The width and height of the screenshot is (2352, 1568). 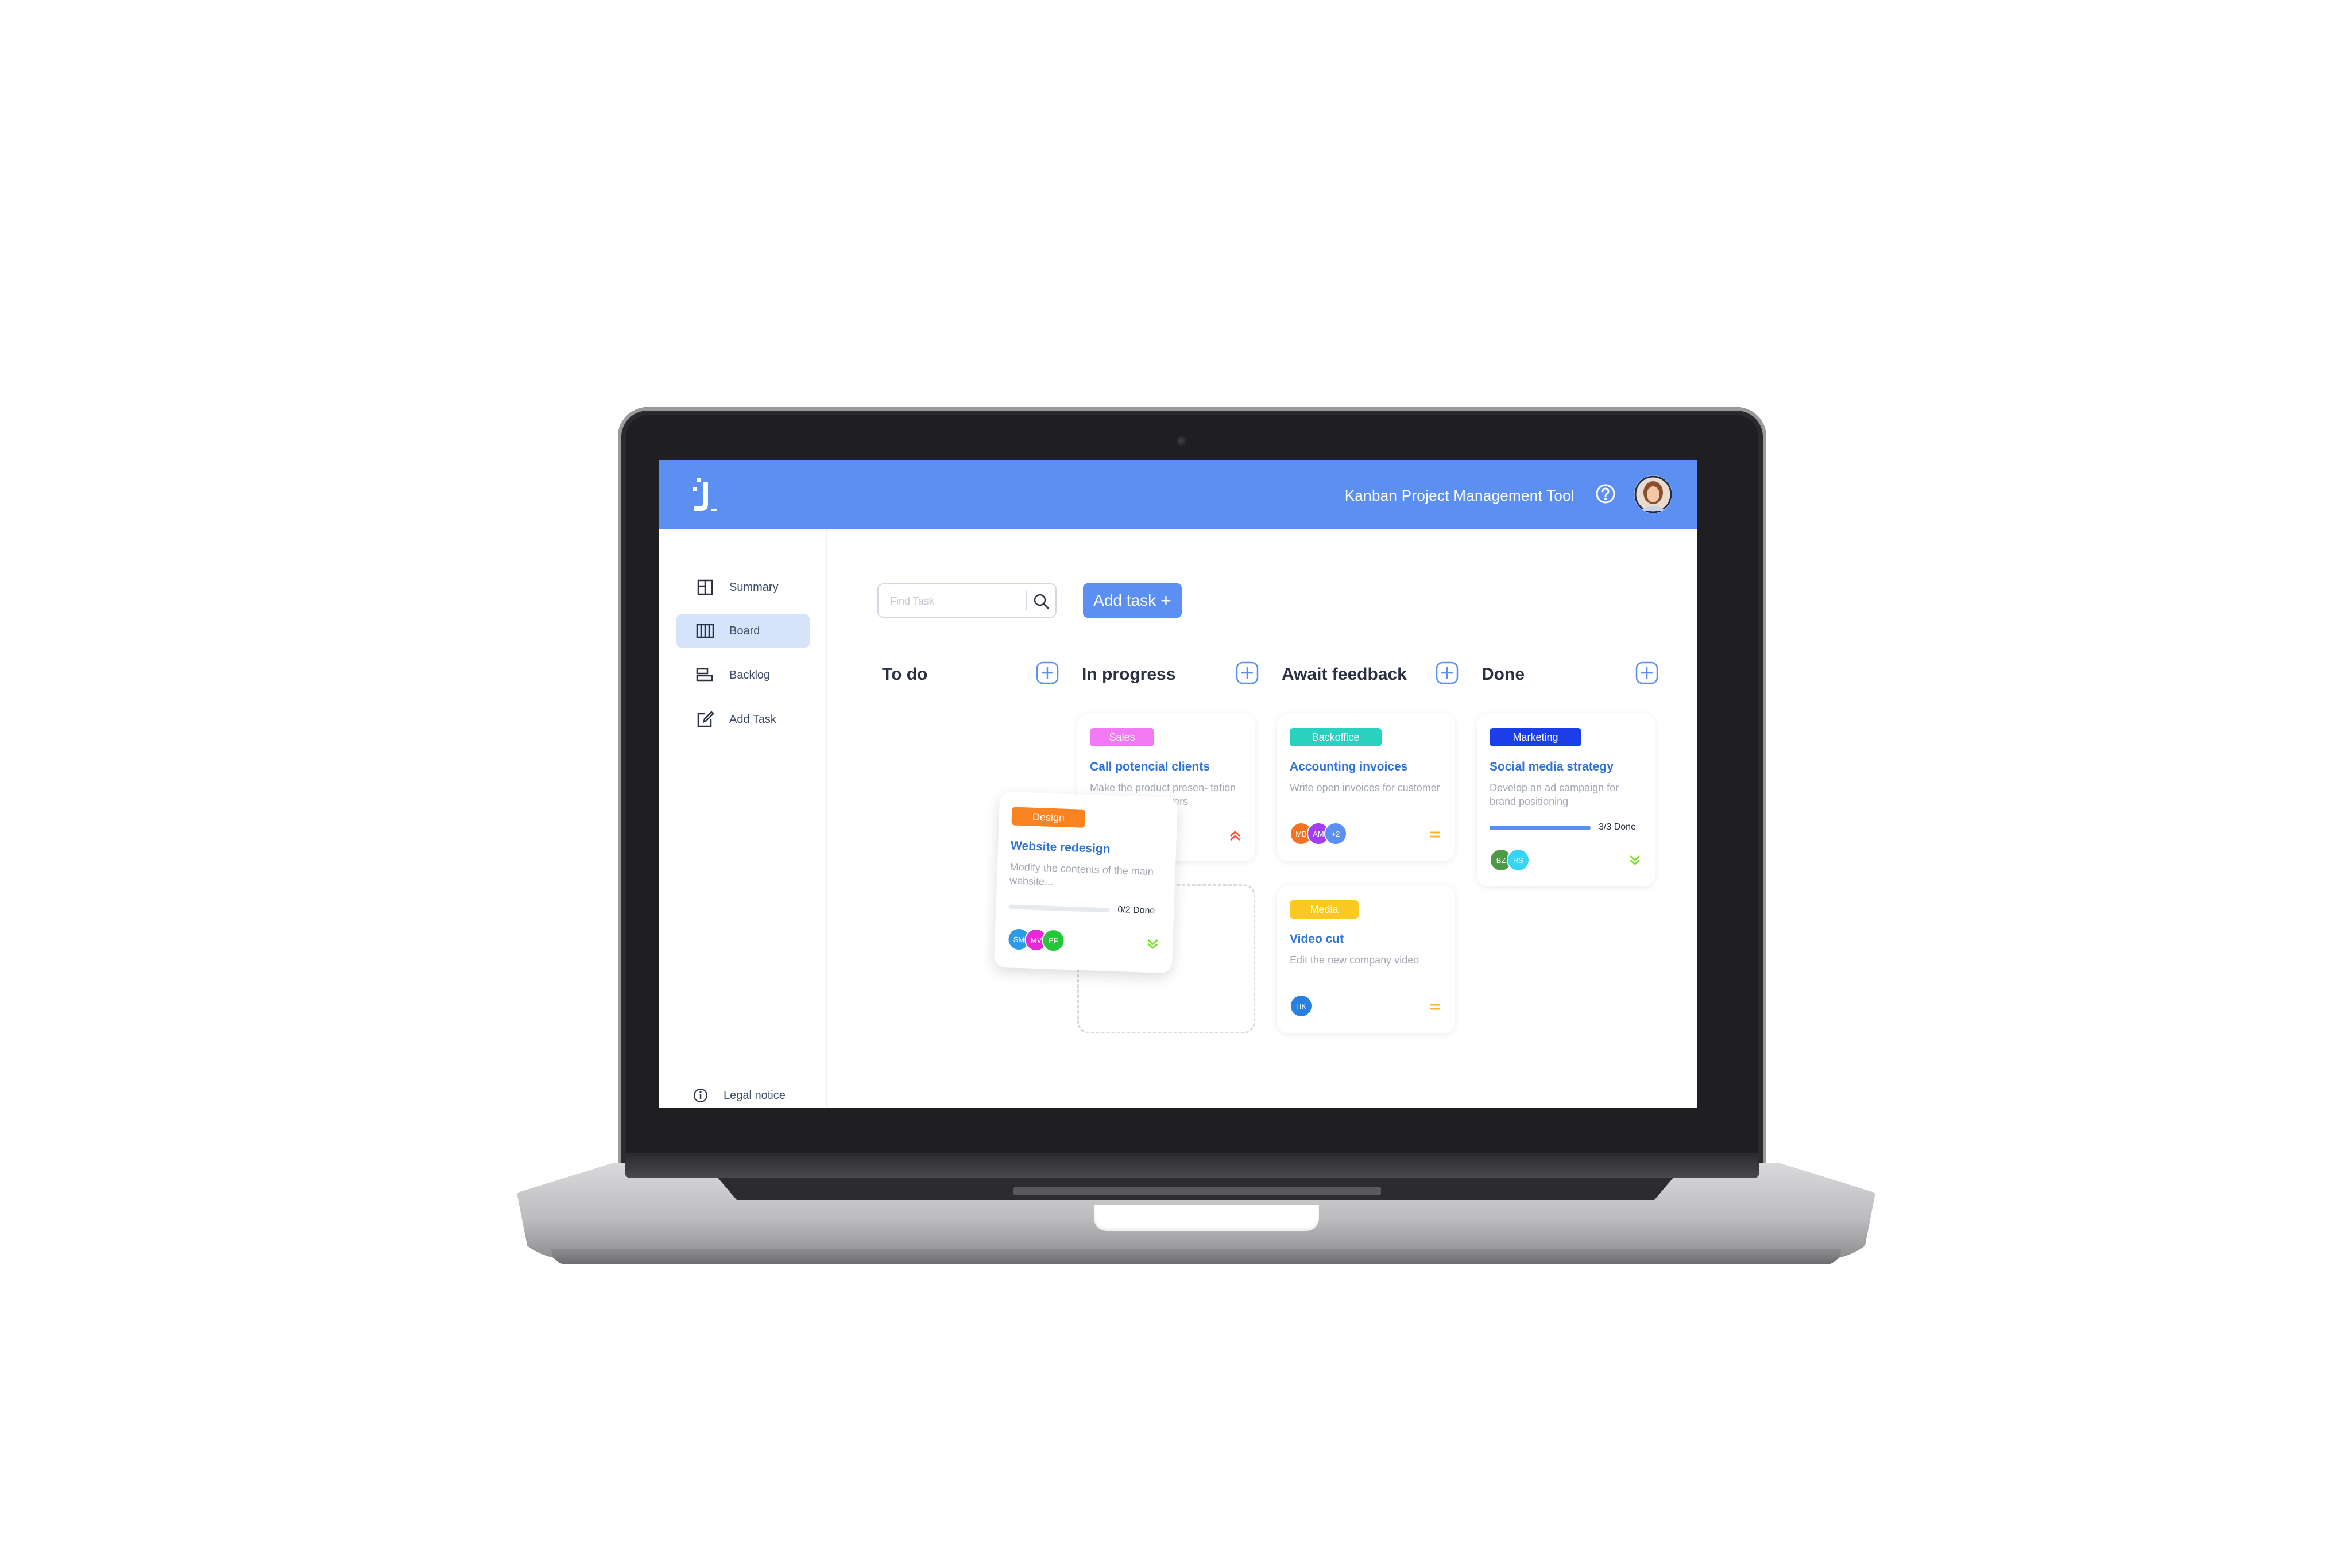 What do you see at coordinates (1653, 494) in the screenshot?
I see `user-avatar` at bounding box center [1653, 494].